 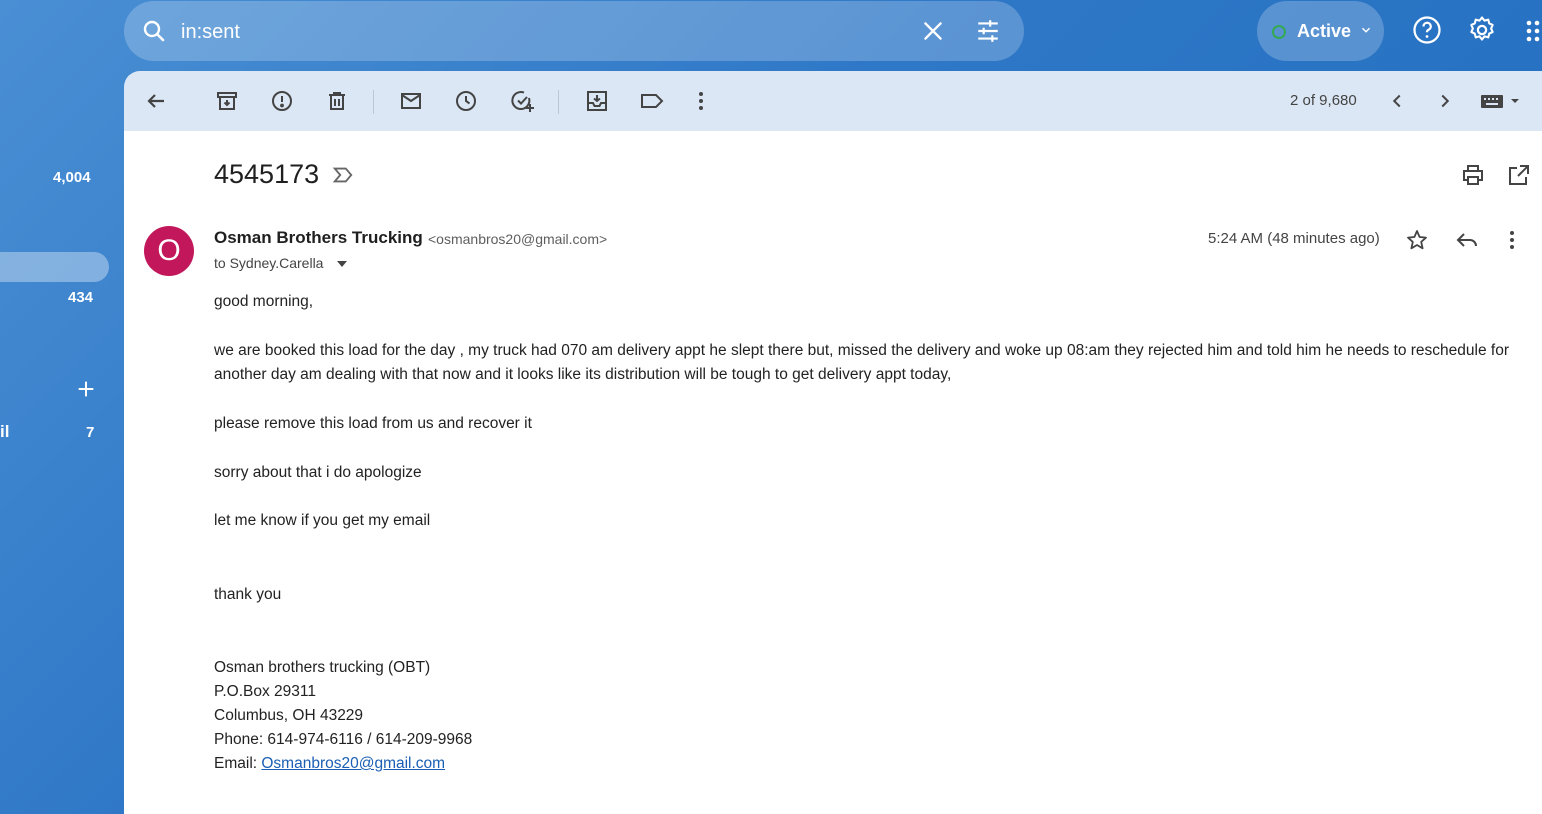 What do you see at coordinates (1473, 175) in the screenshot?
I see `print-icon` at bounding box center [1473, 175].